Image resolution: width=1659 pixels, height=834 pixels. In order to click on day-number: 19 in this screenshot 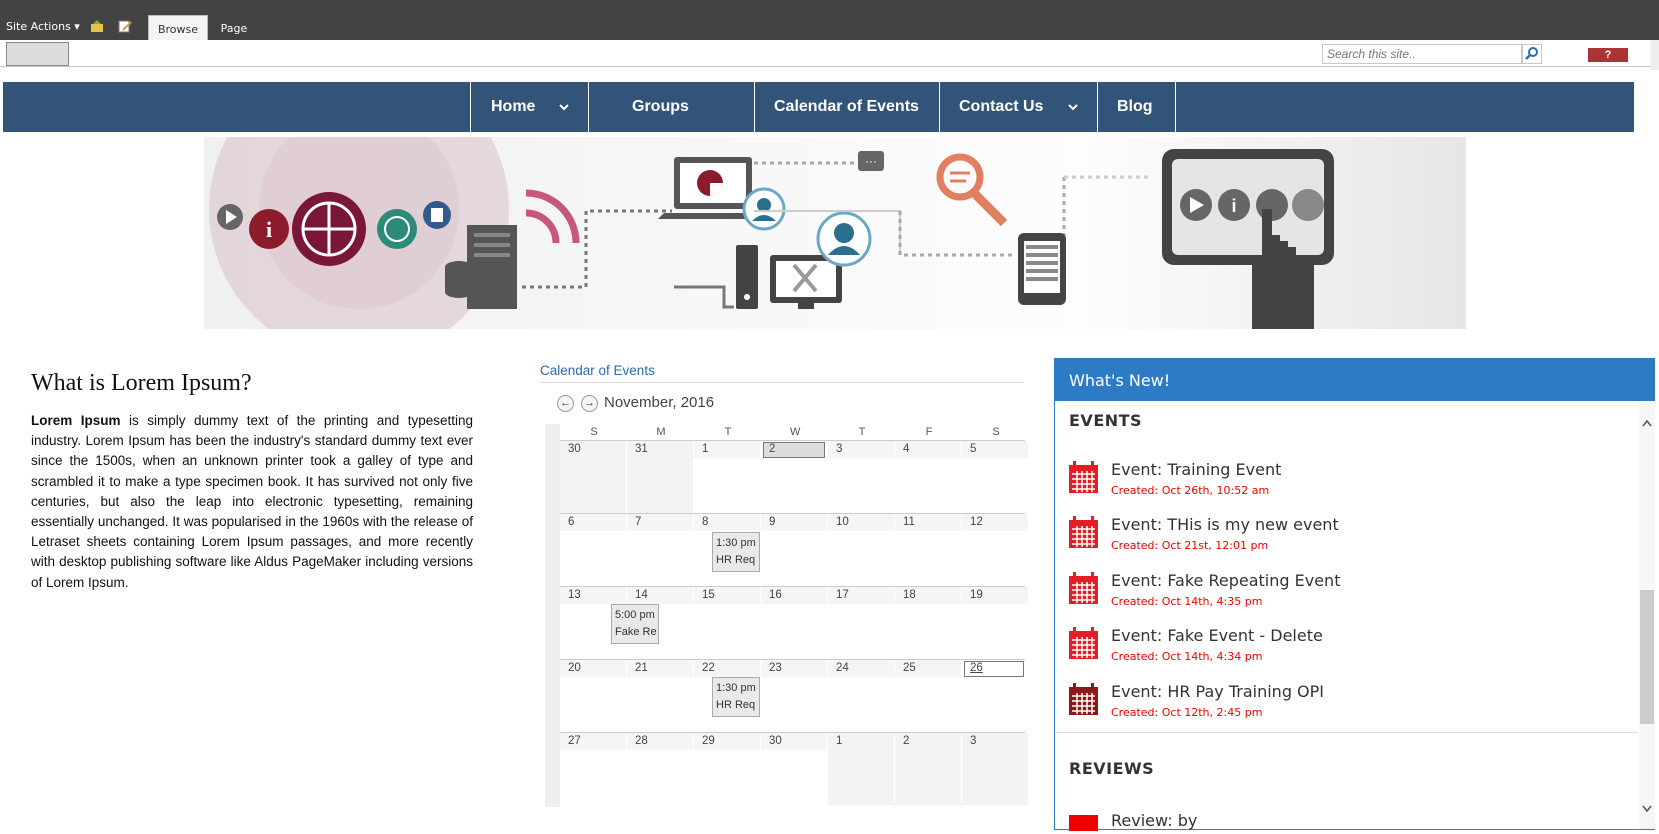, I will do `click(976, 595)`.